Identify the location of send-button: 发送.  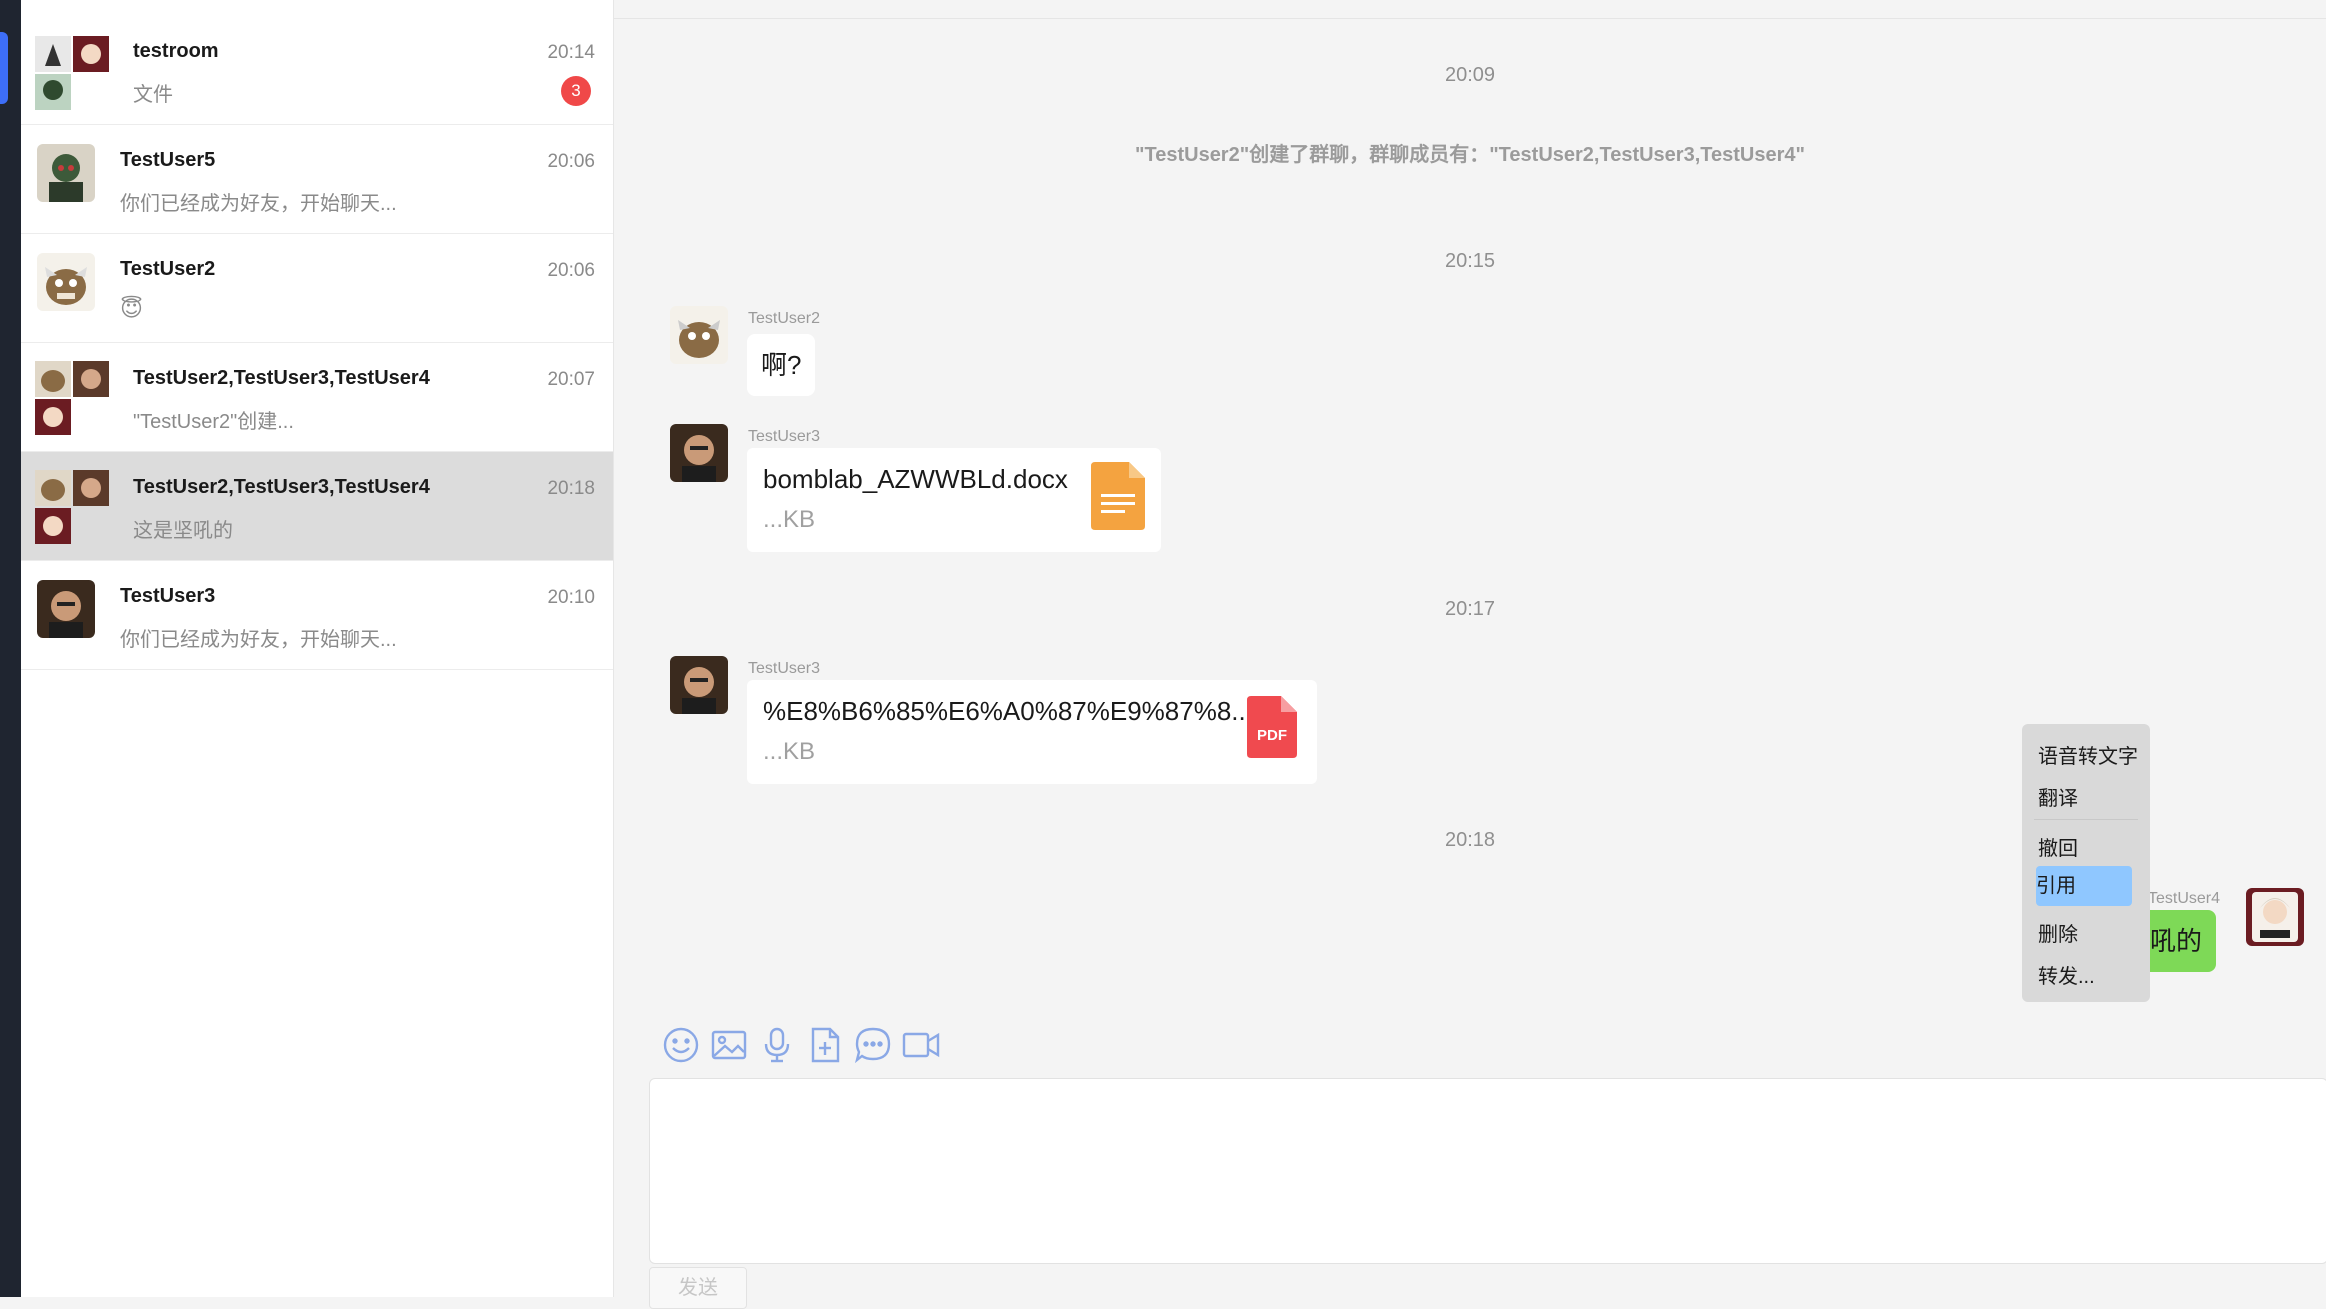
(698, 1288).